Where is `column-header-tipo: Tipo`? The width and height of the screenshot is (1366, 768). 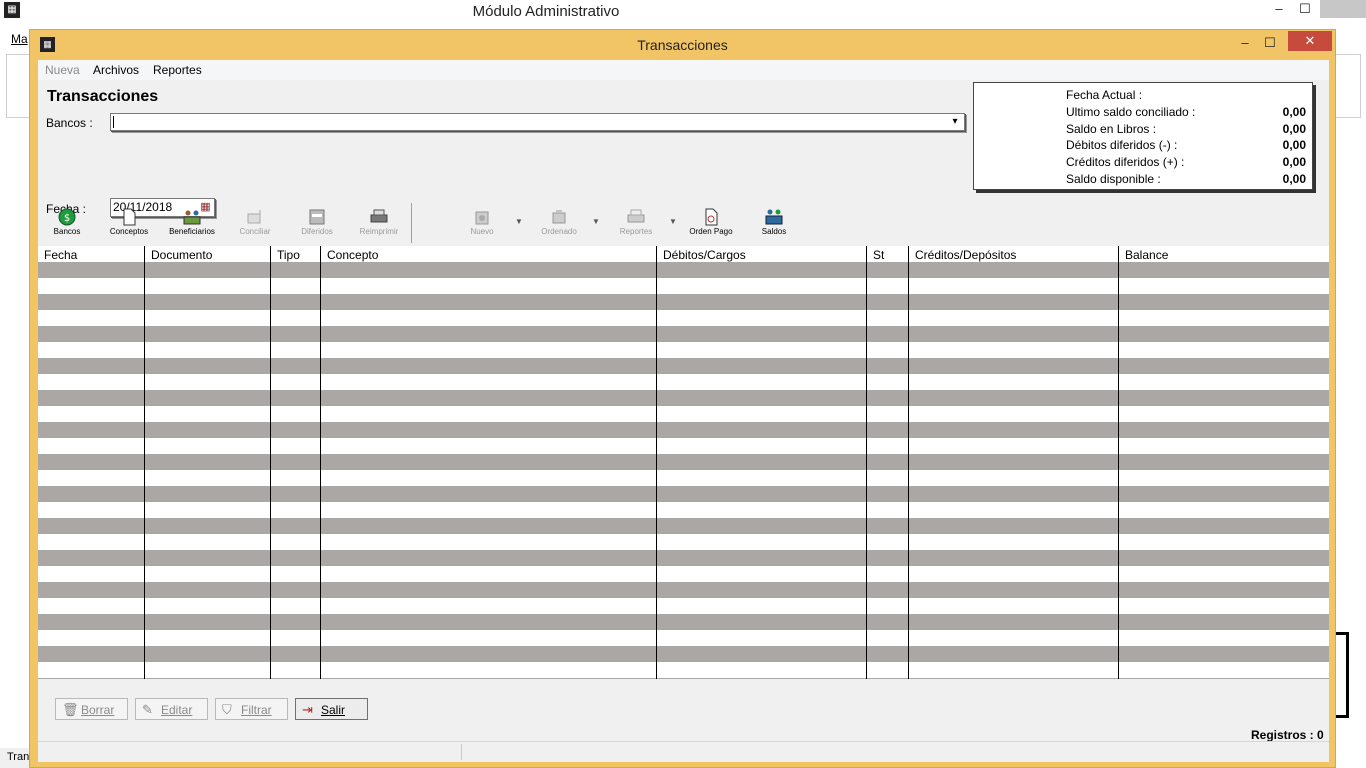
column-header-tipo: Tipo is located at coordinates (288, 255).